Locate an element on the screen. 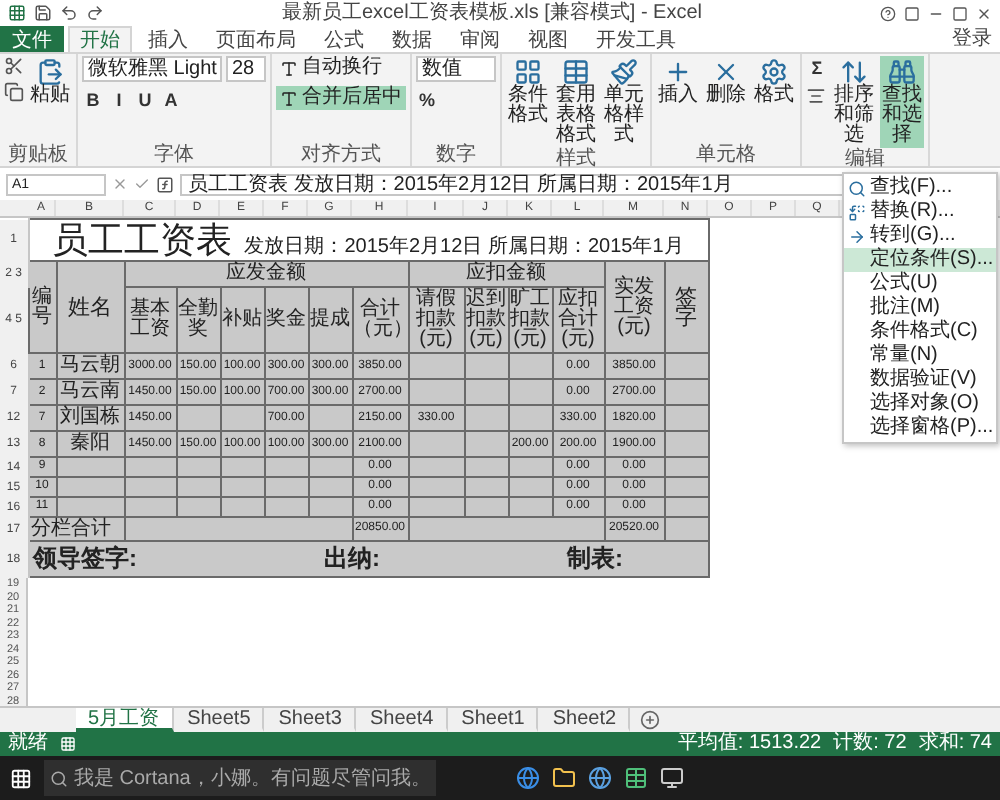 The image size is (1000, 800). group-label: 对齐方式 is located at coordinates (341, 155).